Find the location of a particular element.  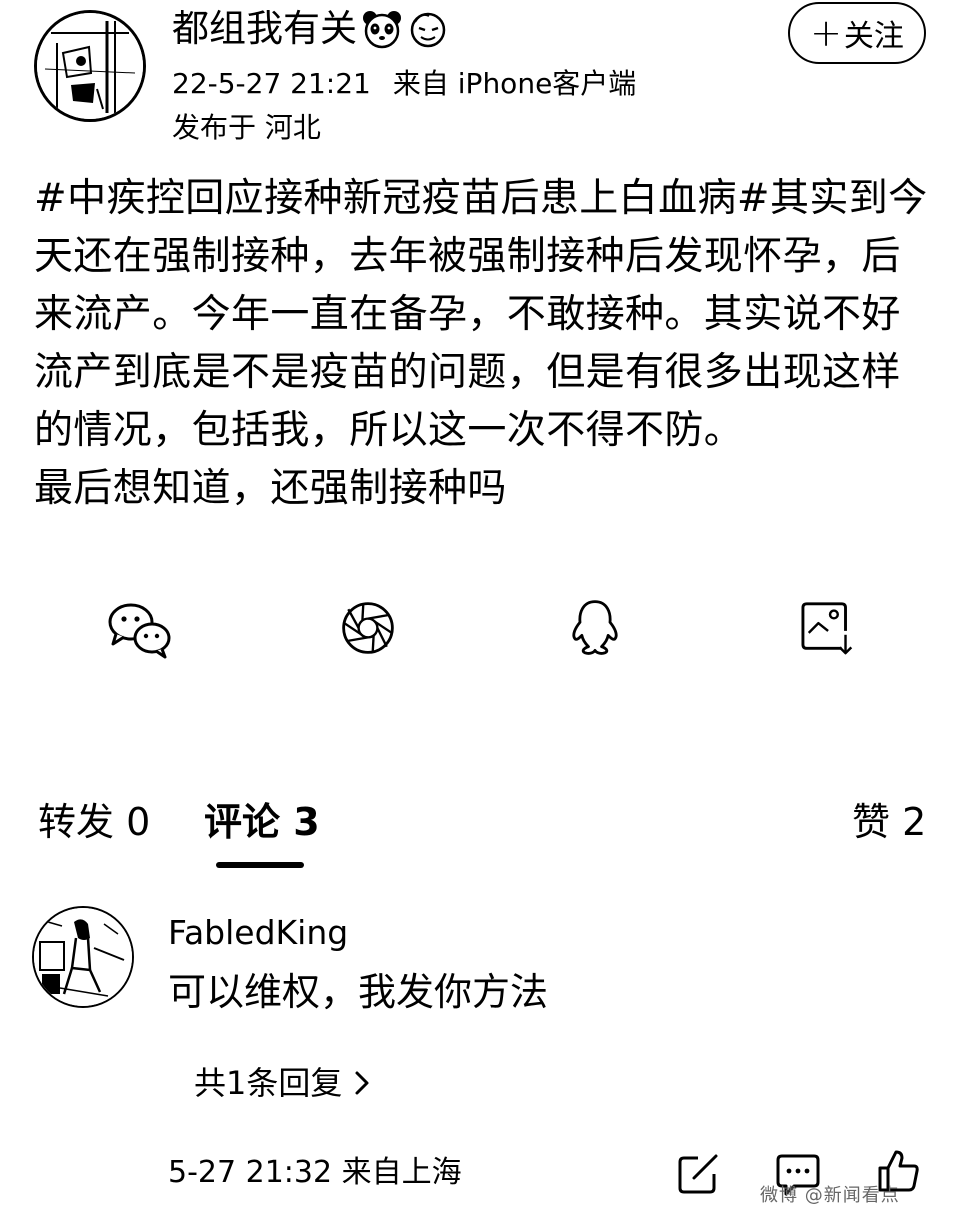

tab-comments: 评论 3 is located at coordinates (262, 822).